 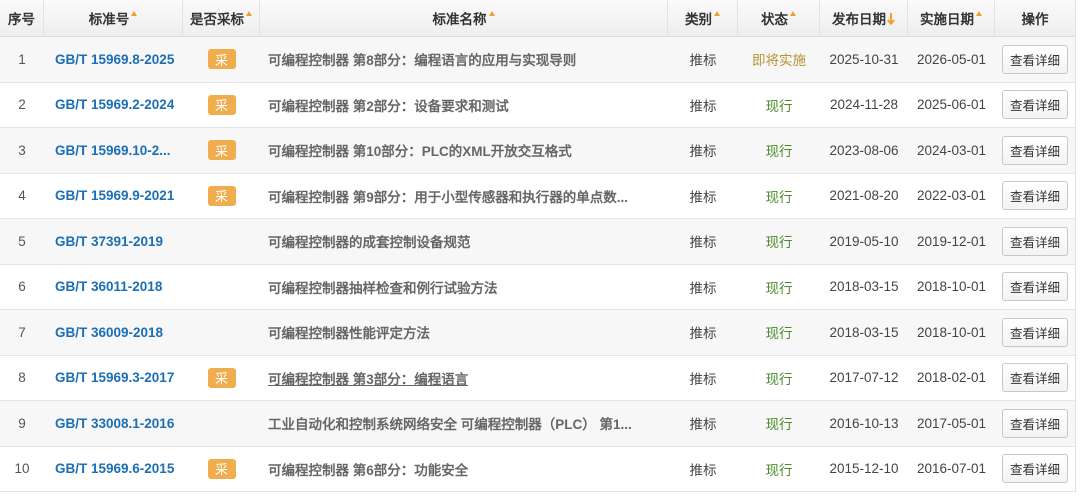 I want to click on column-header-standard-code: 标准号, so click(x=113, y=18).